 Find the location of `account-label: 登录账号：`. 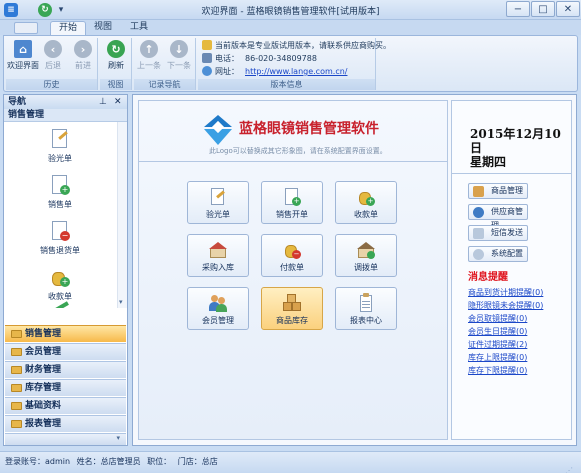

account-label: 登录账号： is located at coordinates (25, 461).